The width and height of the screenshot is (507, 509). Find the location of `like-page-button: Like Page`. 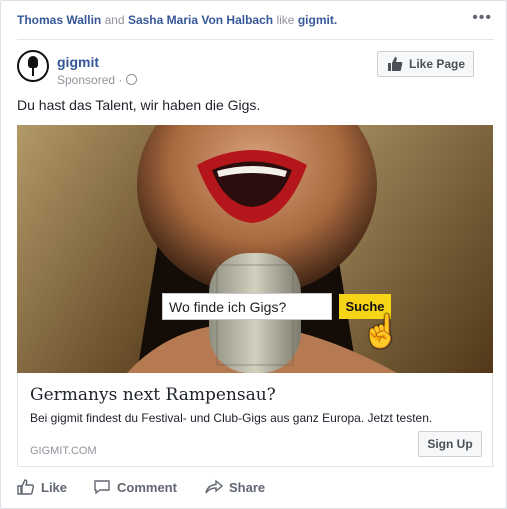

like-page-button: Like Page is located at coordinates (425, 64).